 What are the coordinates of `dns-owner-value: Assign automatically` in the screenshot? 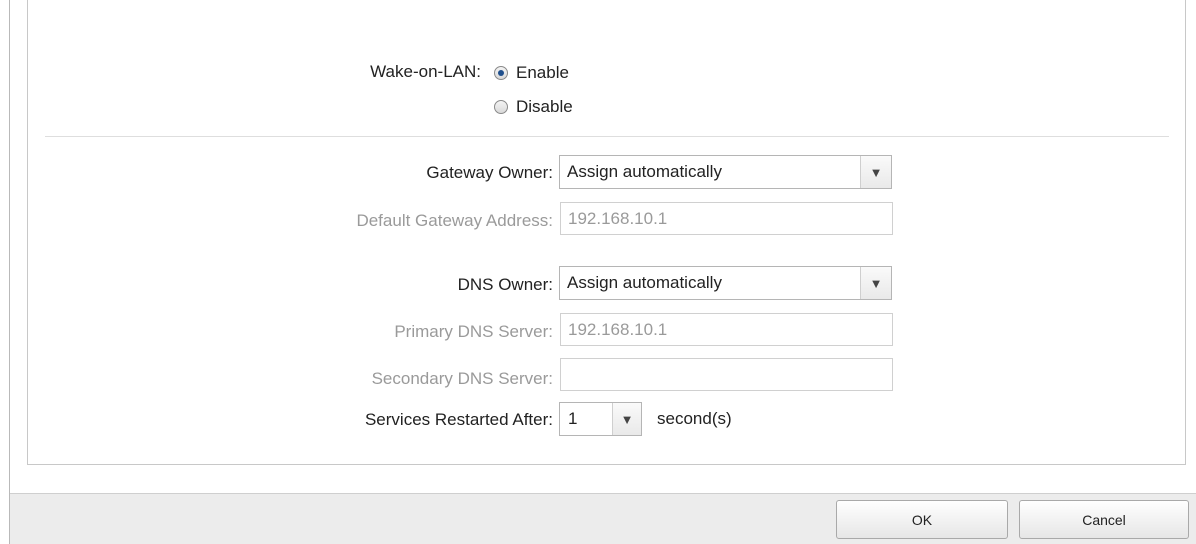 It's located at (644, 282).